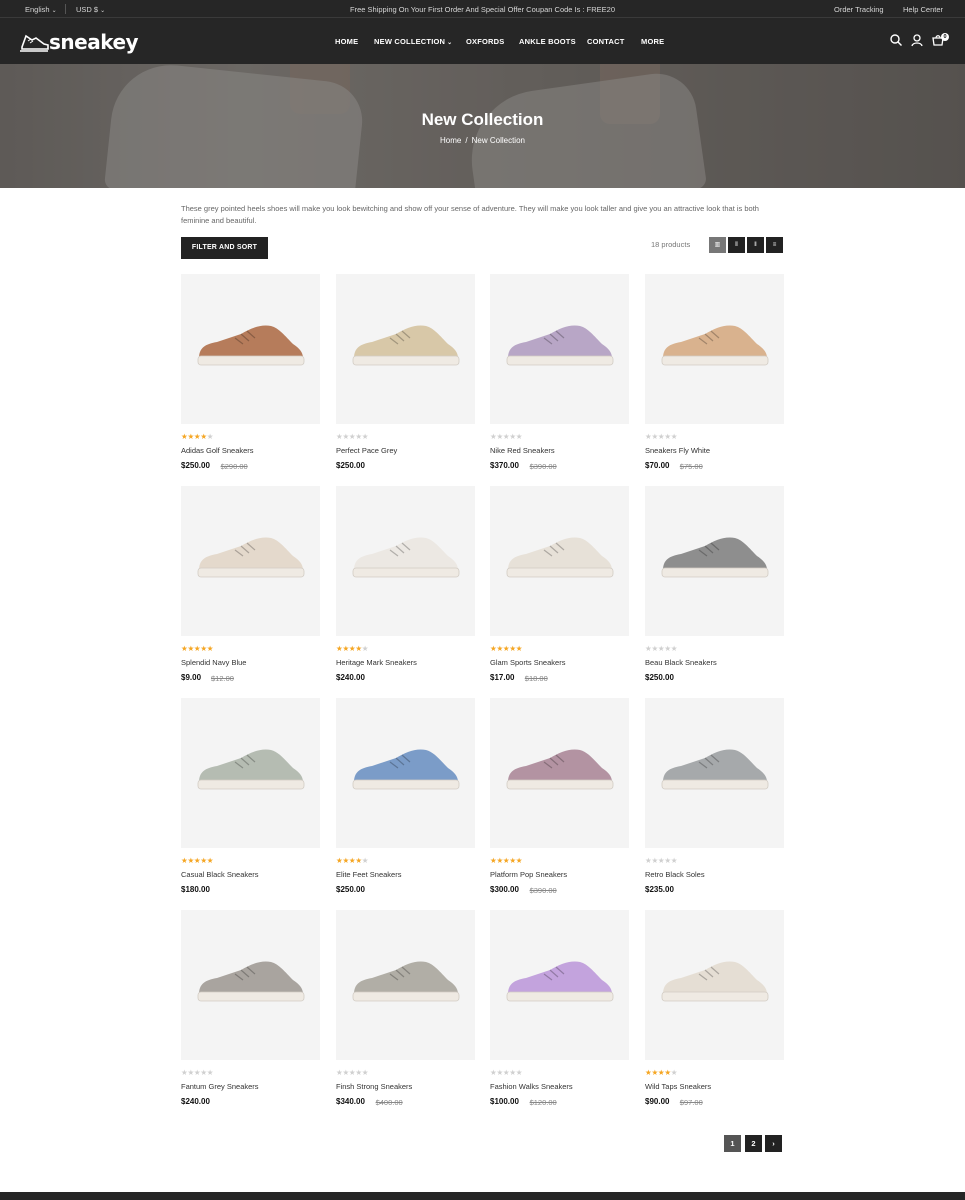 The height and width of the screenshot is (1200, 965). What do you see at coordinates (346, 41) in the screenshot?
I see `nav-home: HOME` at bounding box center [346, 41].